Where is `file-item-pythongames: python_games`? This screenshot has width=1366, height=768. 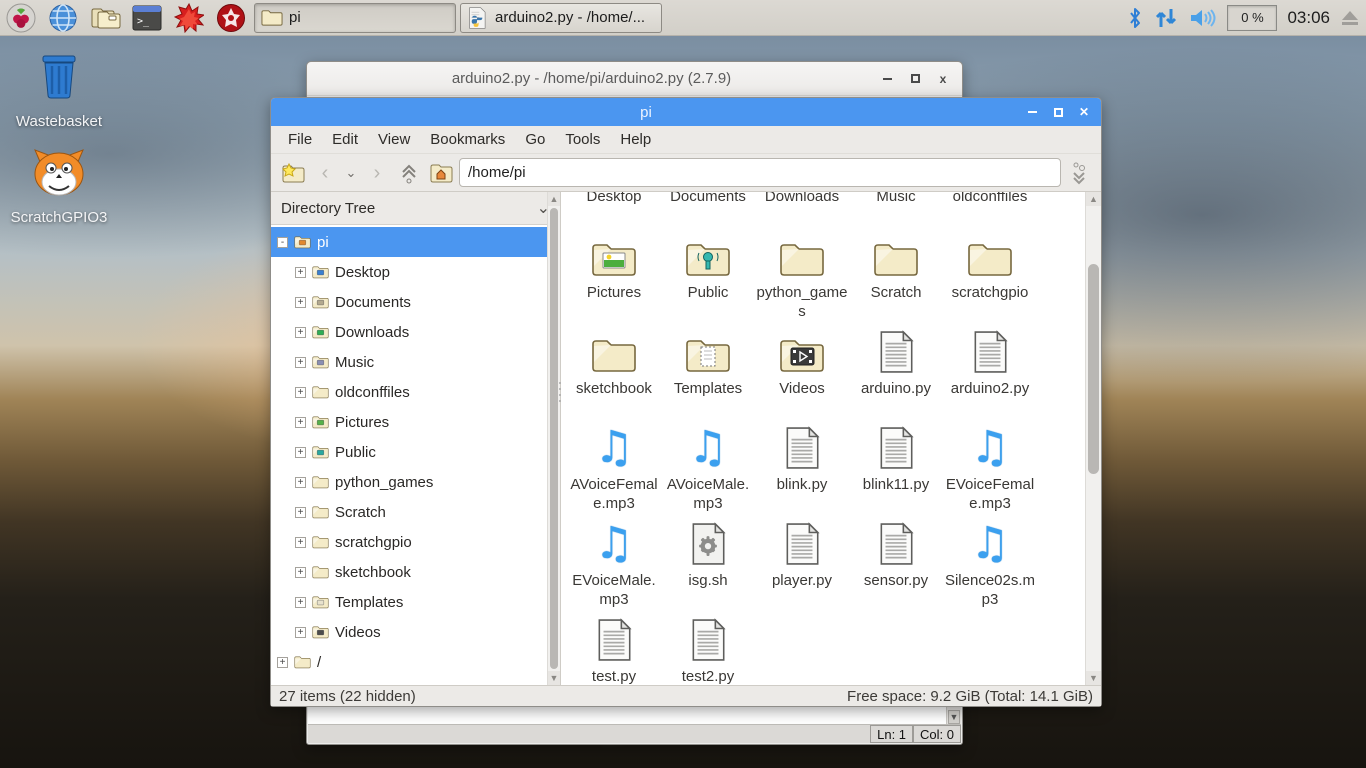 file-item-pythongames: python_games is located at coordinates (802, 278).